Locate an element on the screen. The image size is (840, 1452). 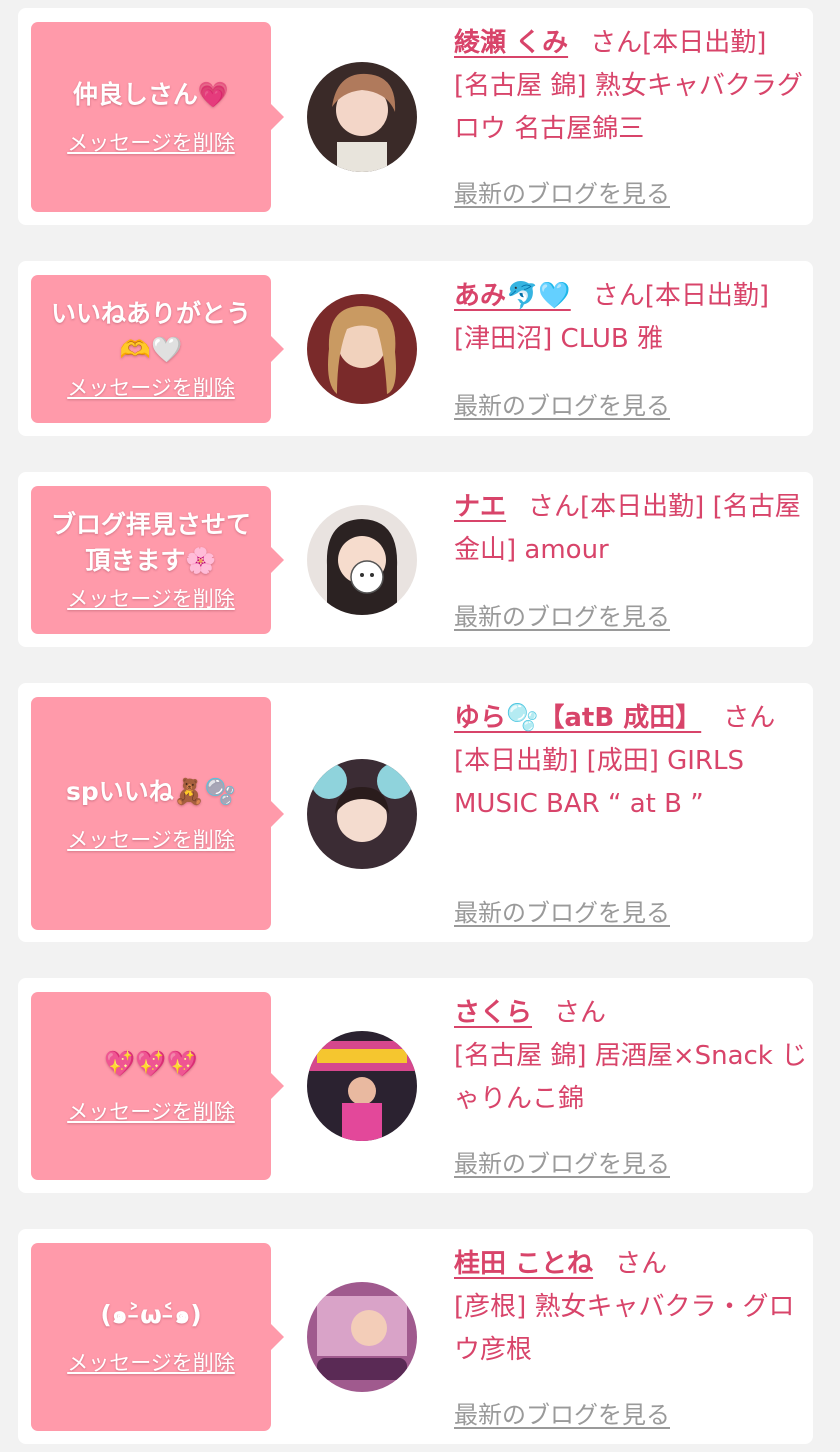
shop-text: [名古屋 錦] 居酒屋×Snack じゃりんこ錦 is located at coordinates (631, 1077).